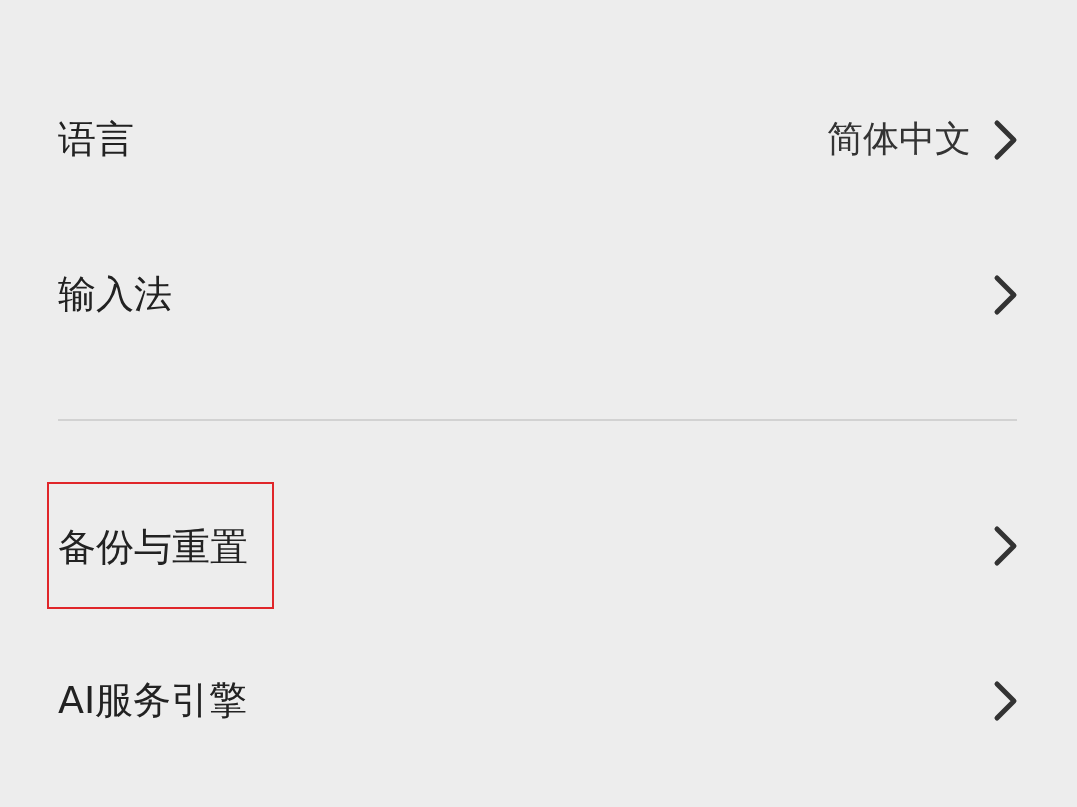  What do you see at coordinates (115, 294) in the screenshot?
I see `setting-label: 输入法` at bounding box center [115, 294].